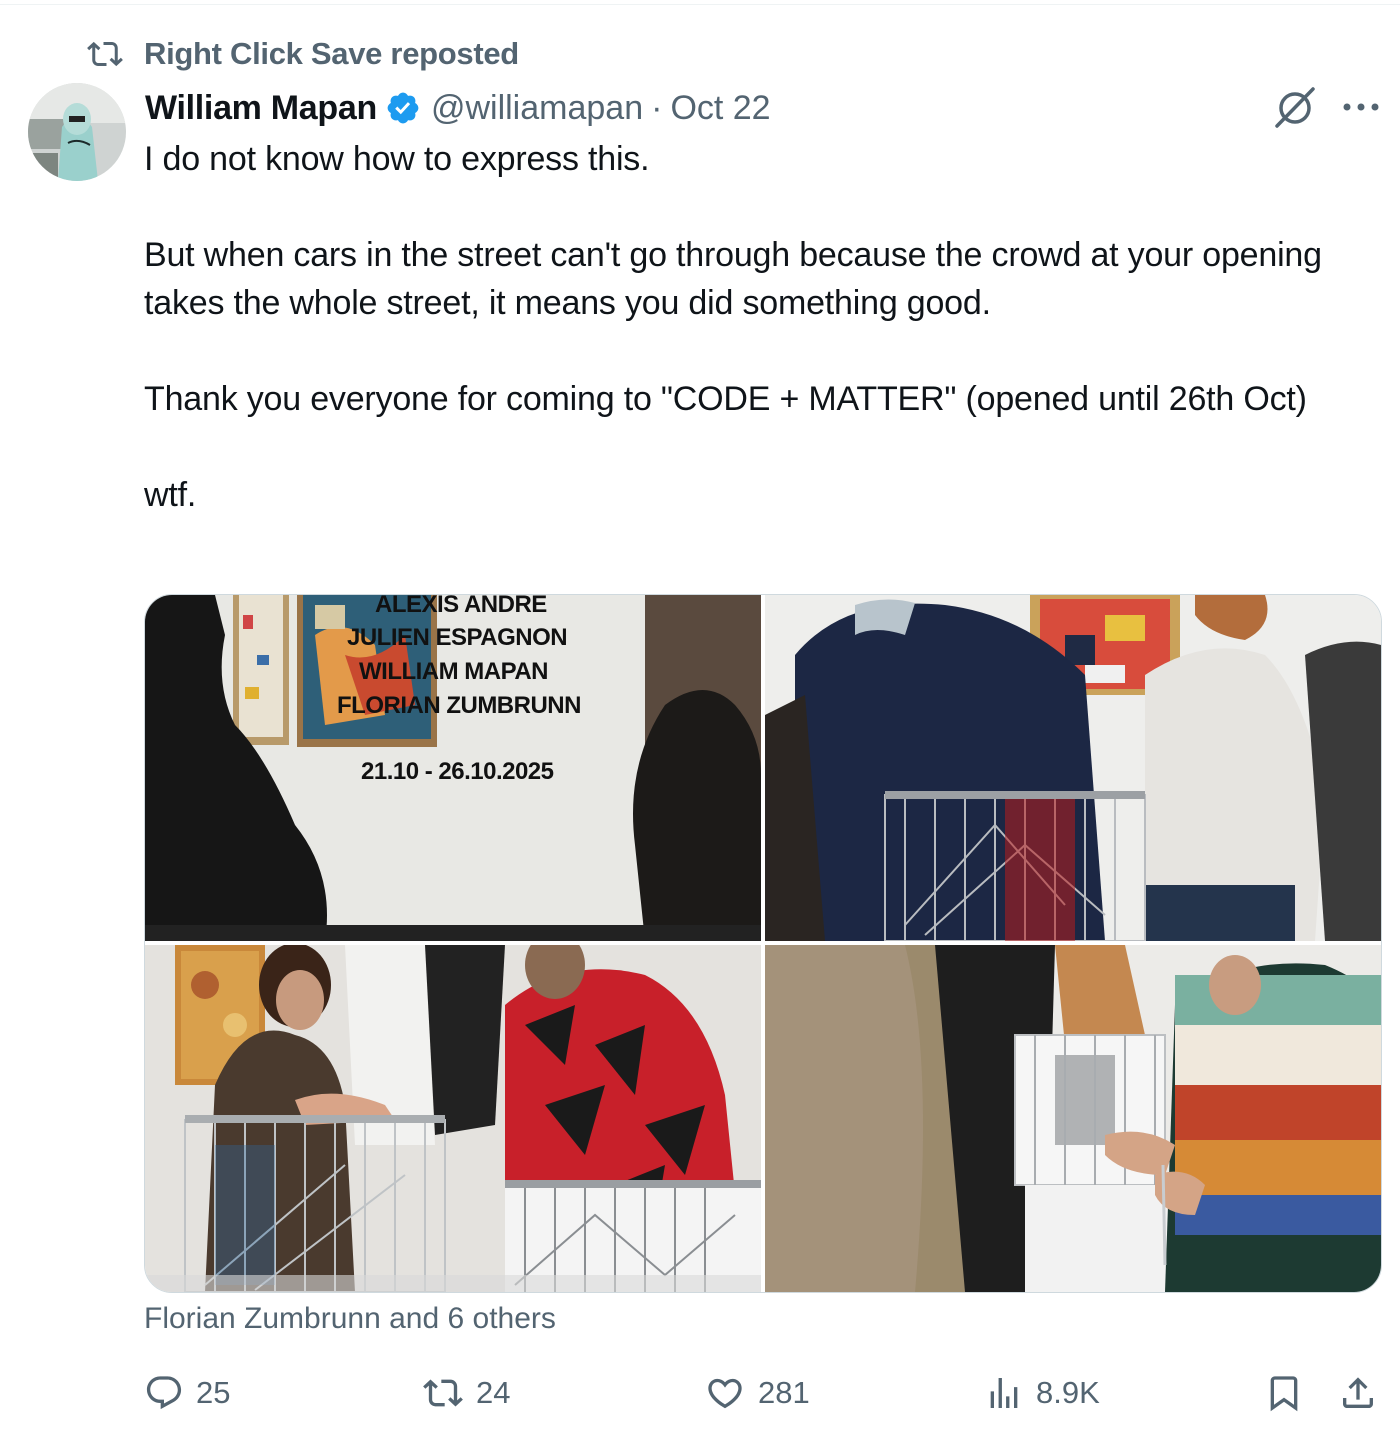  Describe the element at coordinates (1296, 107) in the screenshot. I see `grok-icon` at that location.